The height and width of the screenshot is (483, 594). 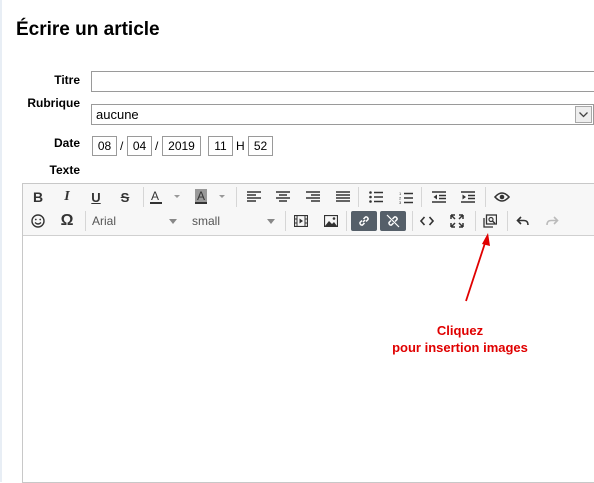 I want to click on annotation-arrow, so click(x=477, y=267).